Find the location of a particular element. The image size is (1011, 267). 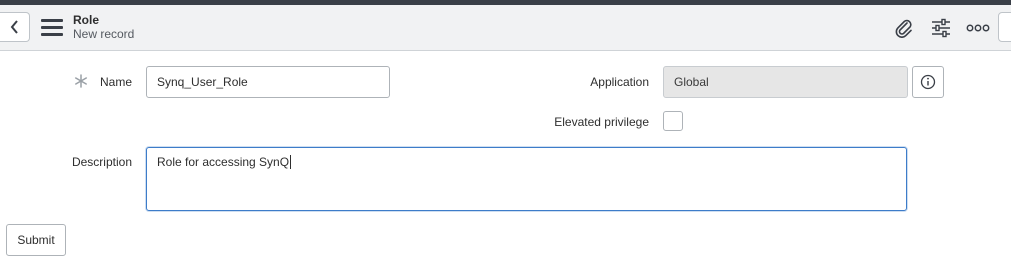

application-info-button is located at coordinates (928, 82).